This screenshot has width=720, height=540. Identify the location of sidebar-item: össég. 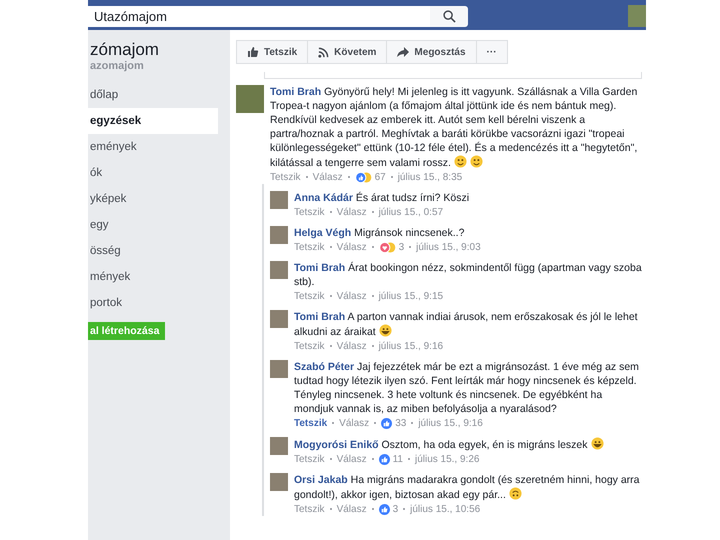
(153, 251).